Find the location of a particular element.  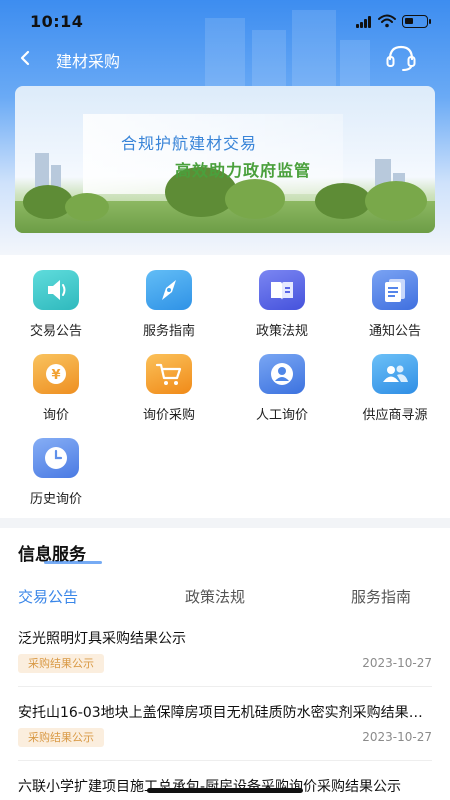

grid-item-supplier-sourcing: 供应商寻源 is located at coordinates (394, 388).